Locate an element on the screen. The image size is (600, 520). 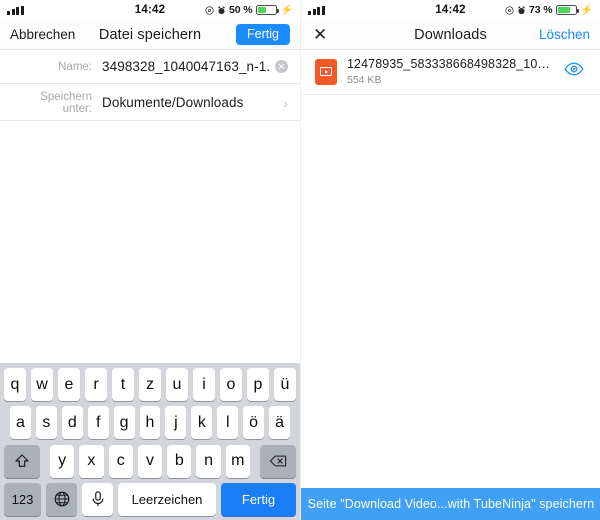
shift-up-arrow-icon is located at coordinates (22, 461).